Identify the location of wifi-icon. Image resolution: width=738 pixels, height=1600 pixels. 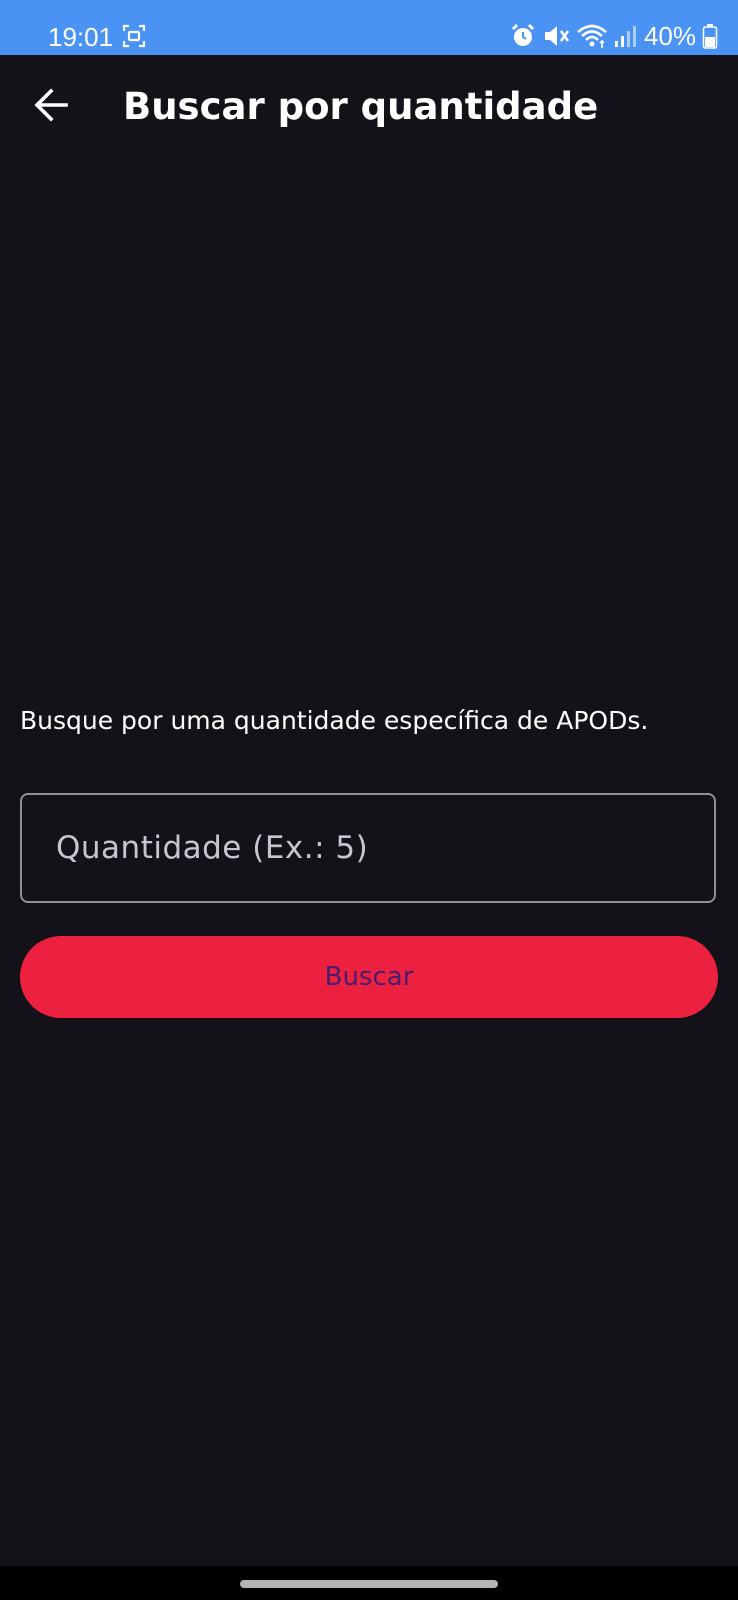
(592, 36).